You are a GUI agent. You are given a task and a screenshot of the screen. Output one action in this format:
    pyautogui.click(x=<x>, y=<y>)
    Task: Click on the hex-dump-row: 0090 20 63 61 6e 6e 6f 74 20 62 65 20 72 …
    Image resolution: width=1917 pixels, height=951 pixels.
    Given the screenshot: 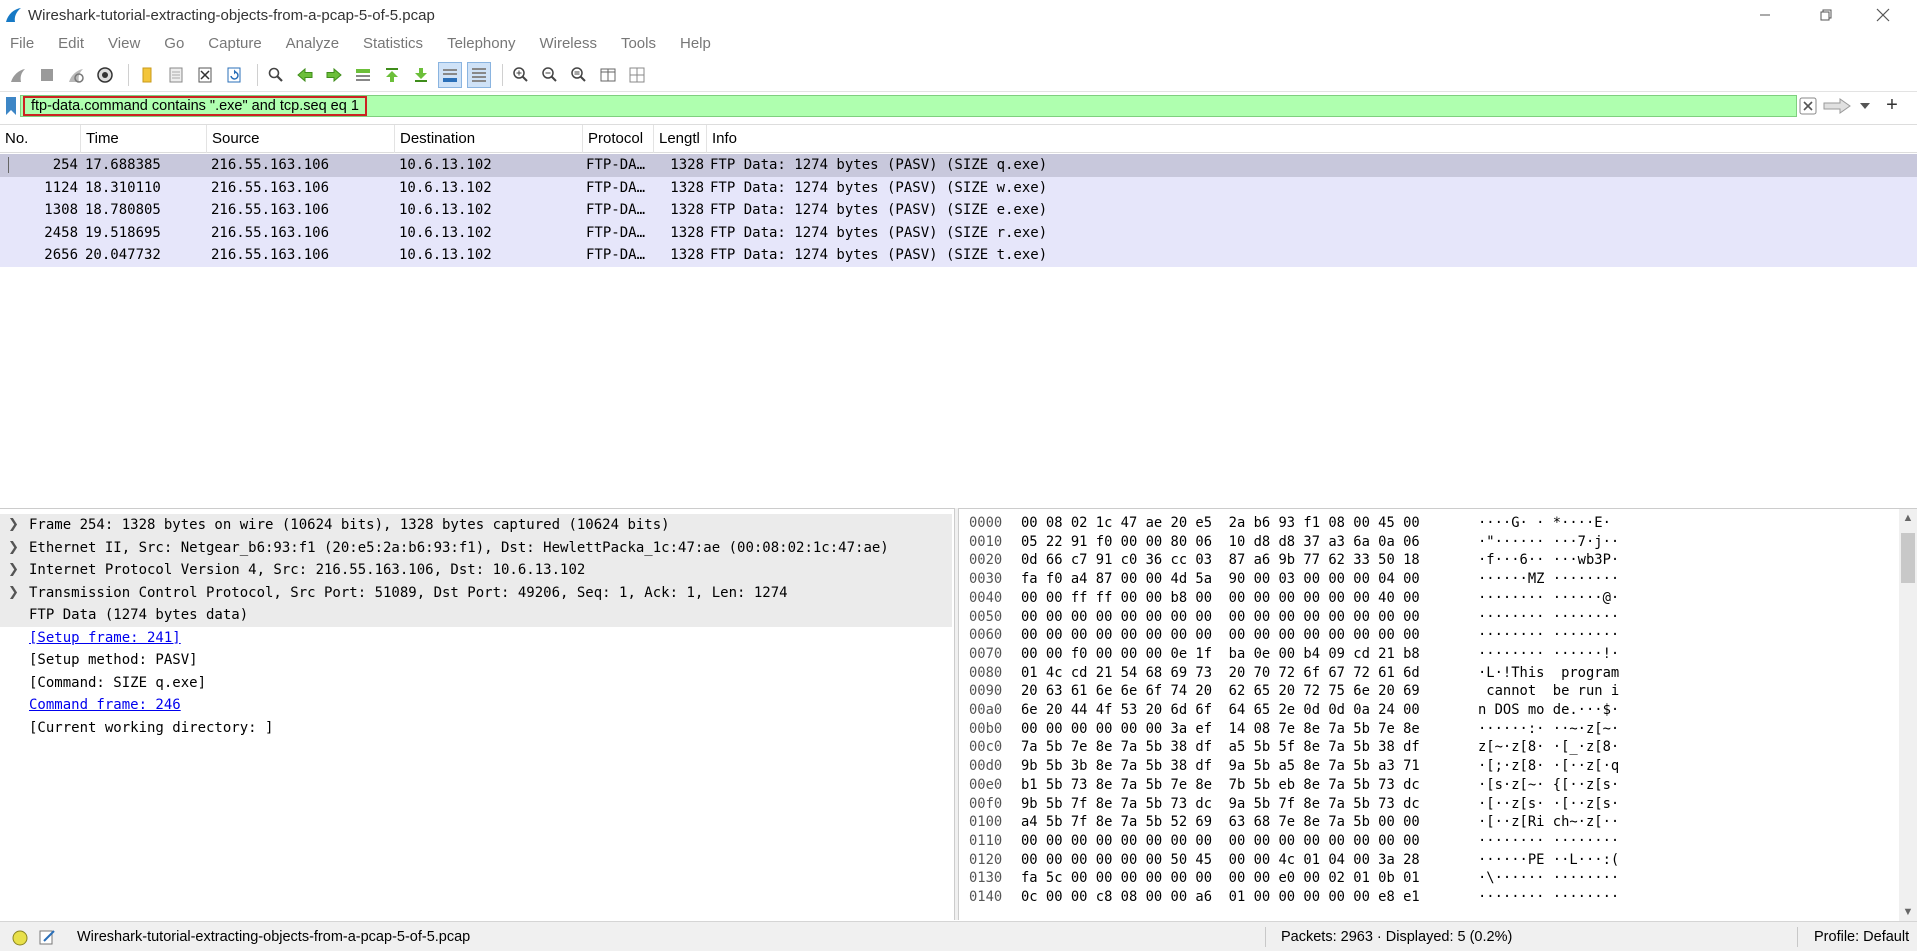 What is the action you would take?
    pyautogui.click(x=1424, y=691)
    